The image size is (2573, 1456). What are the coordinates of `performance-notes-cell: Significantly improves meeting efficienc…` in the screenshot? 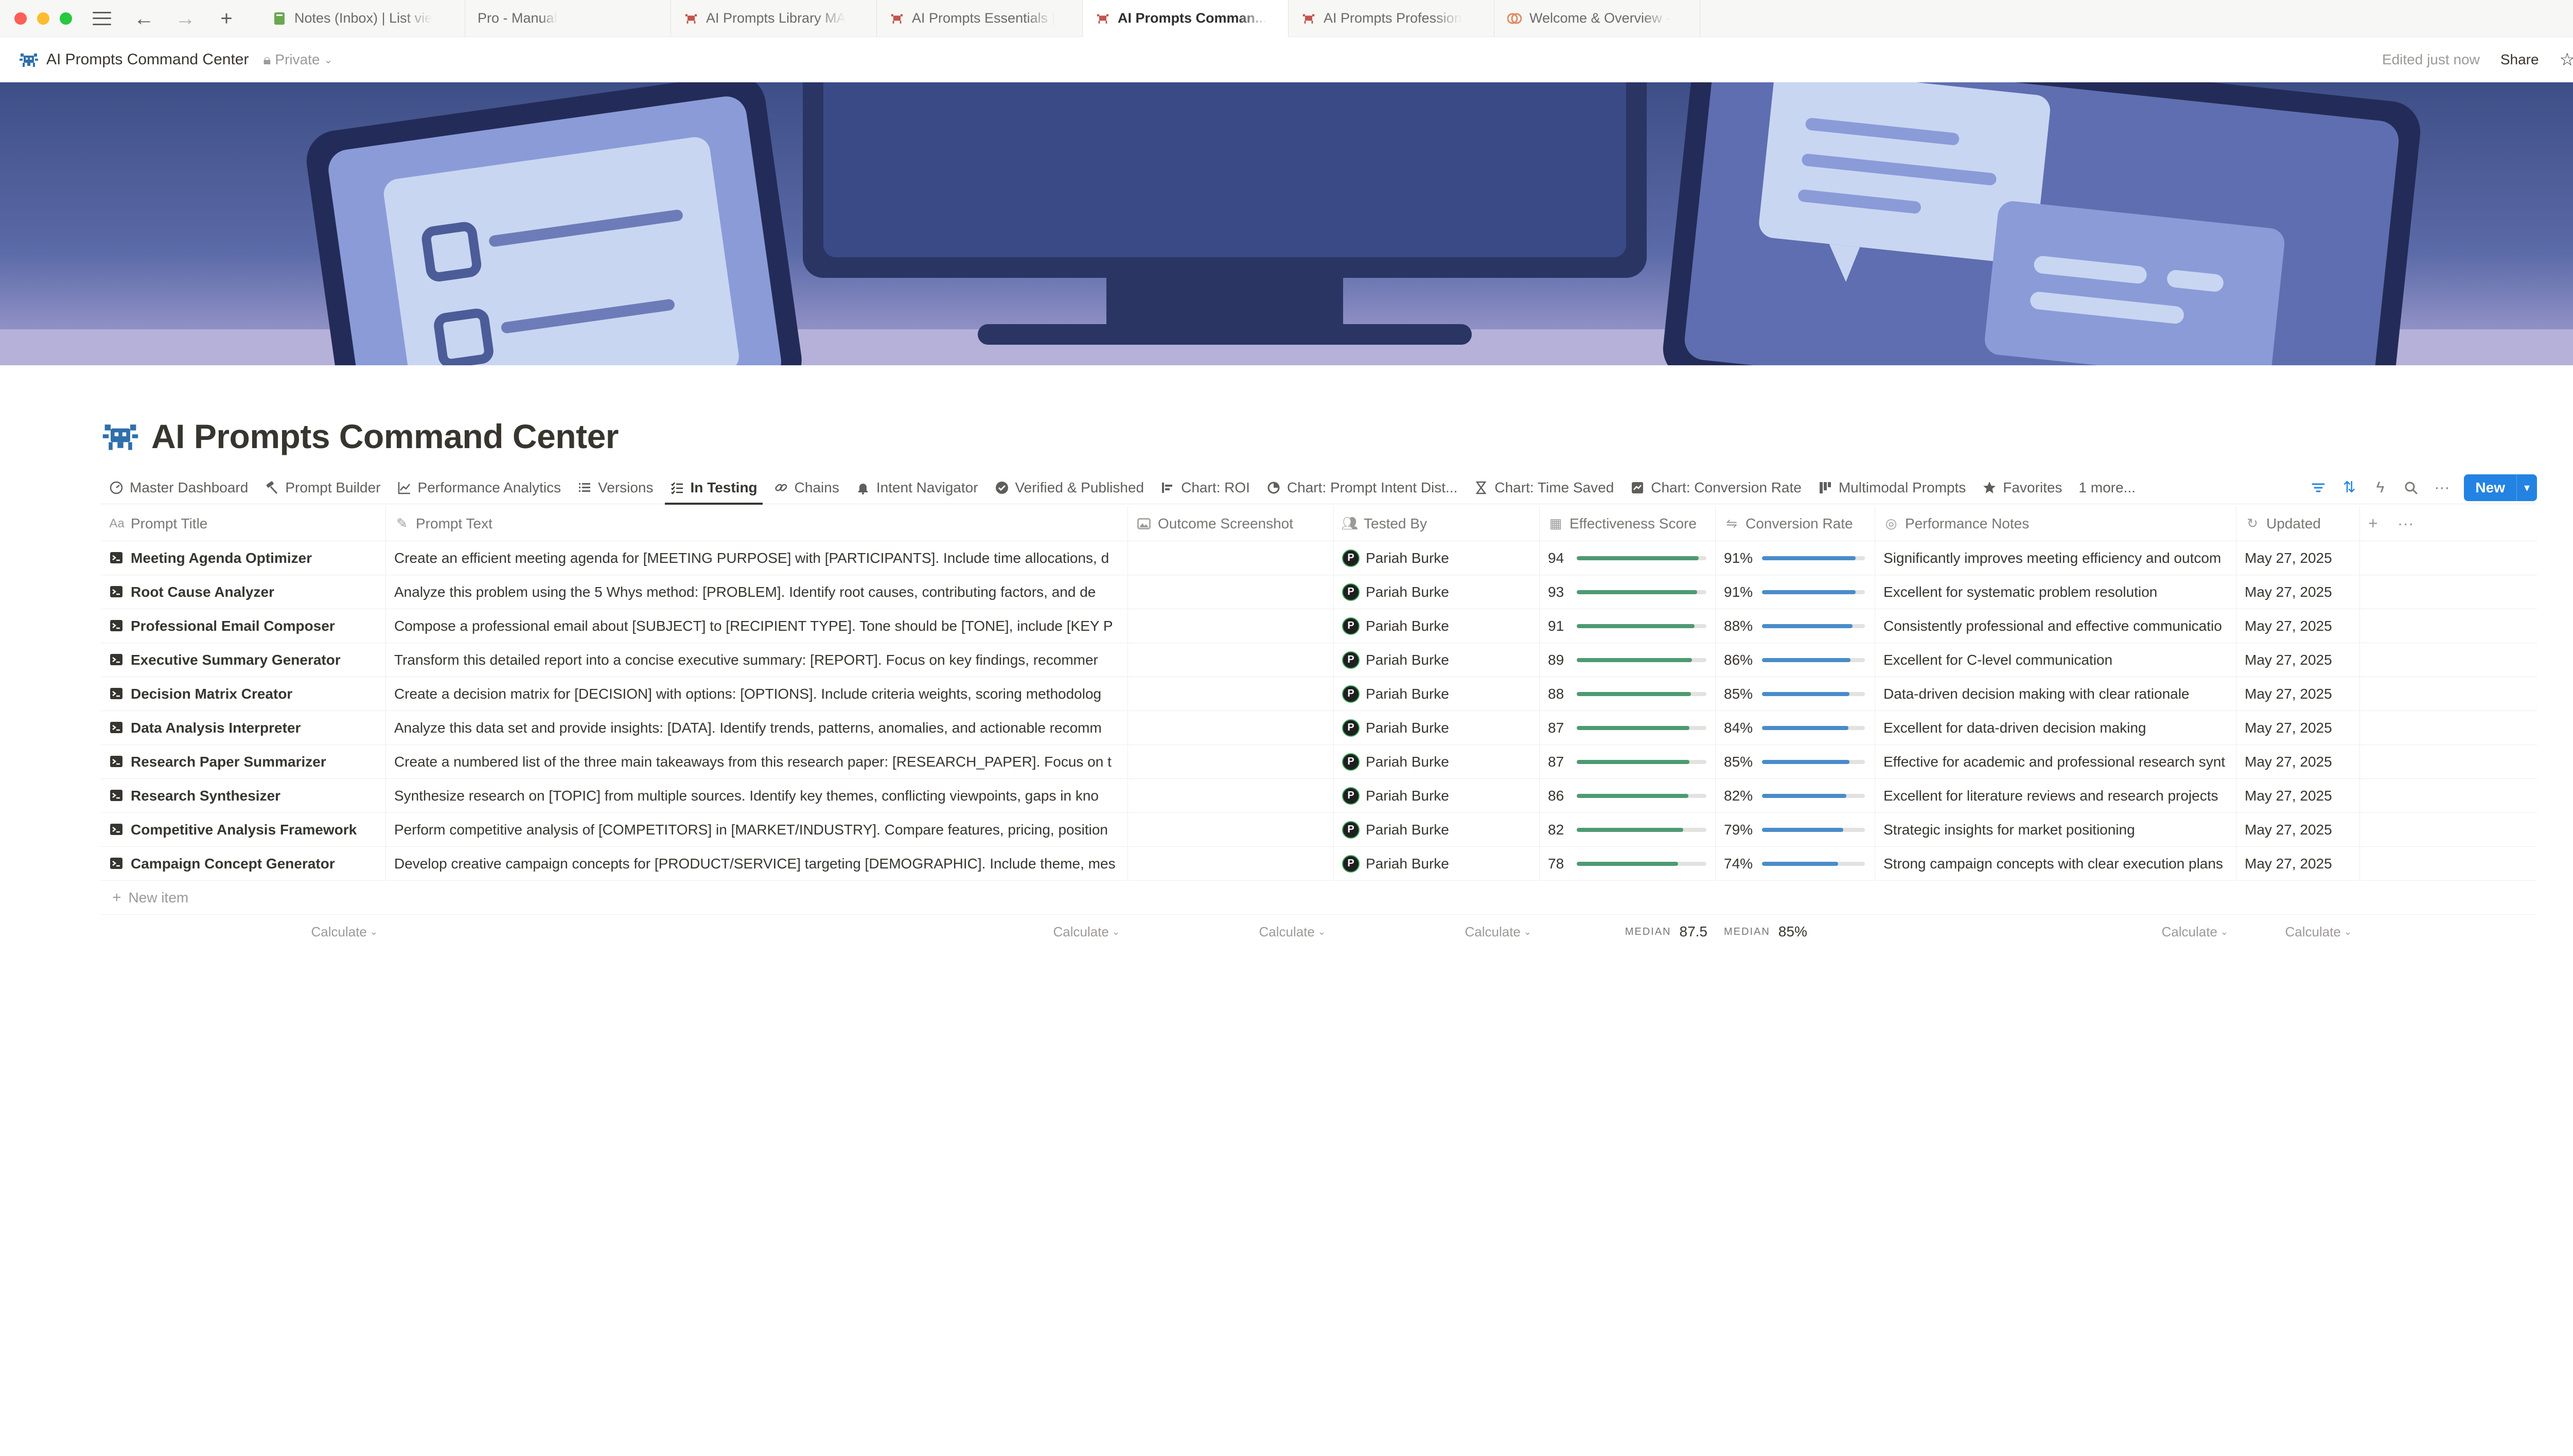 It's located at (2055, 558).